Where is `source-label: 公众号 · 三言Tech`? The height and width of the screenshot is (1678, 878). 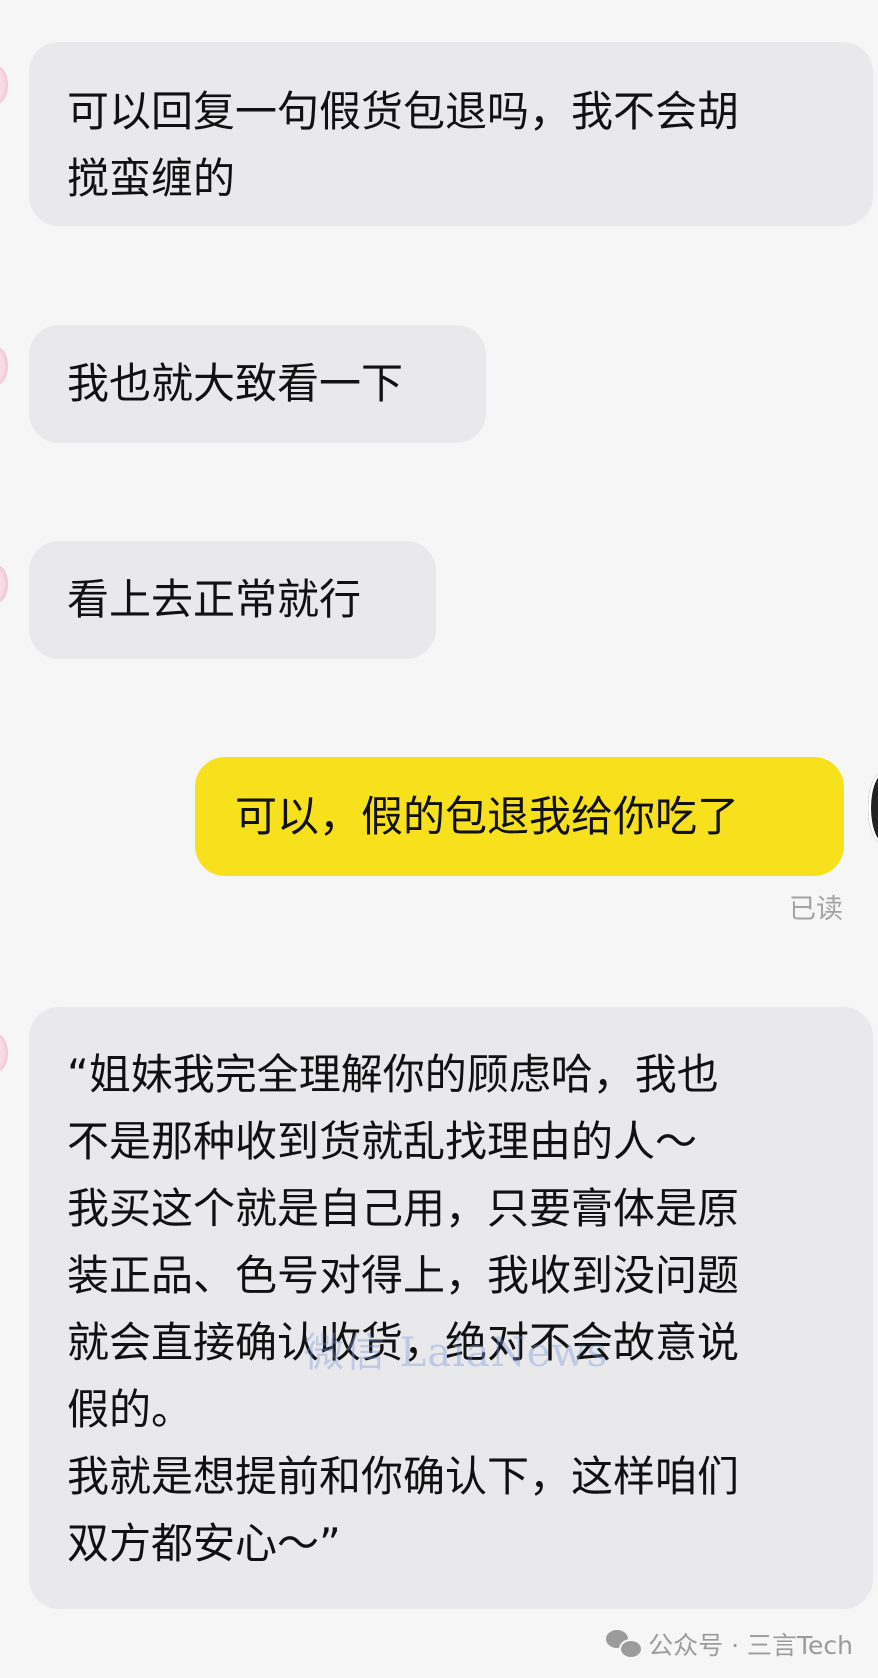
source-label: 公众号 · 三言Tech is located at coordinates (750, 1645).